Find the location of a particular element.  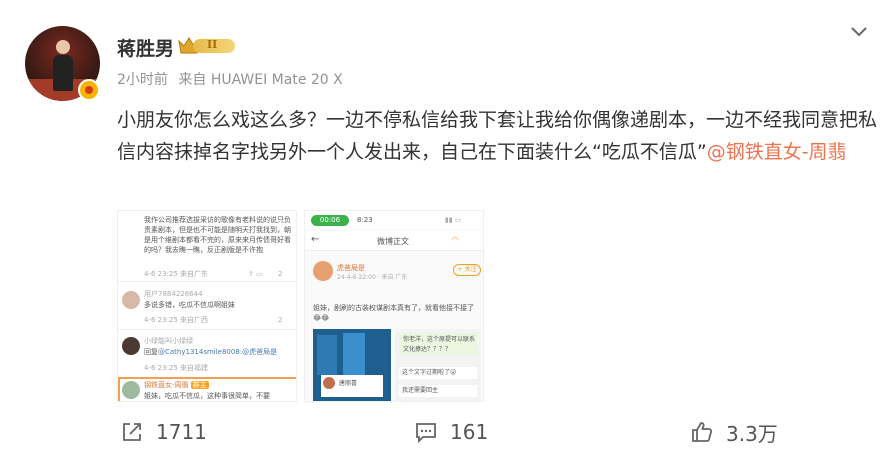

comment-count: 161 is located at coordinates (469, 432).